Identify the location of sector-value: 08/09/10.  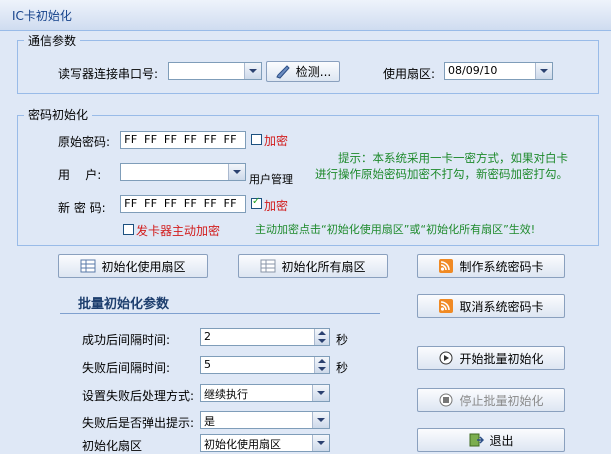
(473, 70).